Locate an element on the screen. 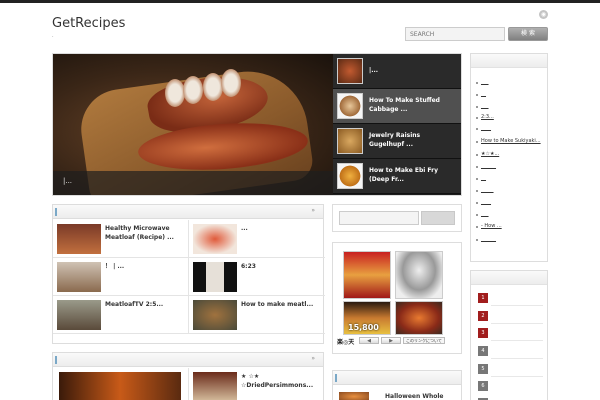 Image resolution: width=600 pixels, height=400 pixels. sidebar-search-box is located at coordinates (397, 218).